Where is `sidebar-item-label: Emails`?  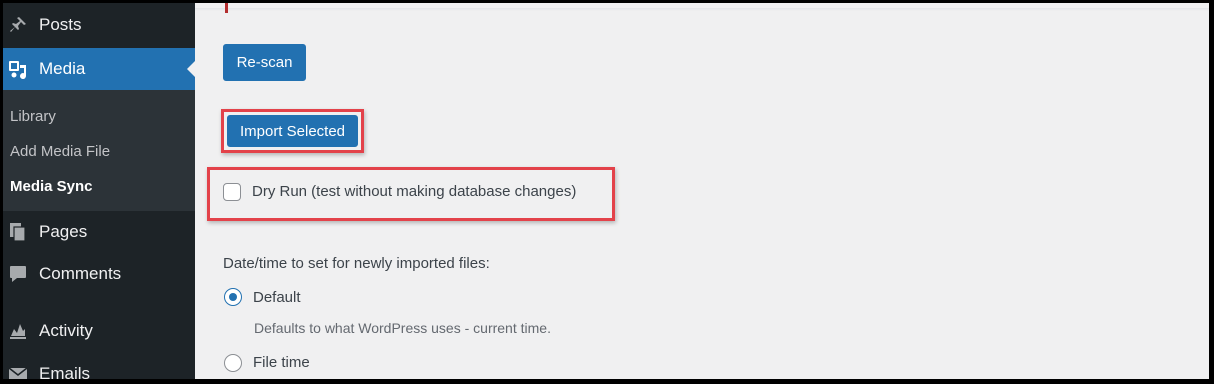 sidebar-item-label: Emails is located at coordinates (65, 371).